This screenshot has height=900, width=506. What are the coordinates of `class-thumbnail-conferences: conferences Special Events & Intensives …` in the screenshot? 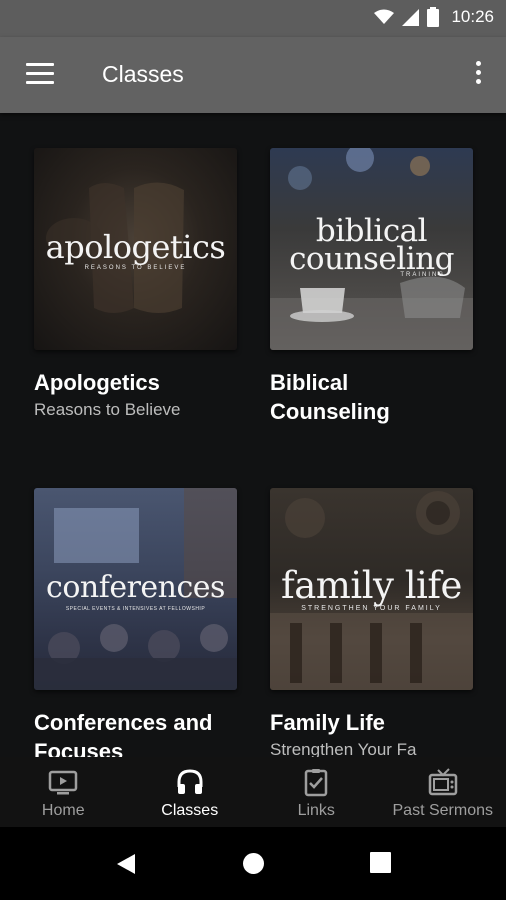 It's located at (135, 589).